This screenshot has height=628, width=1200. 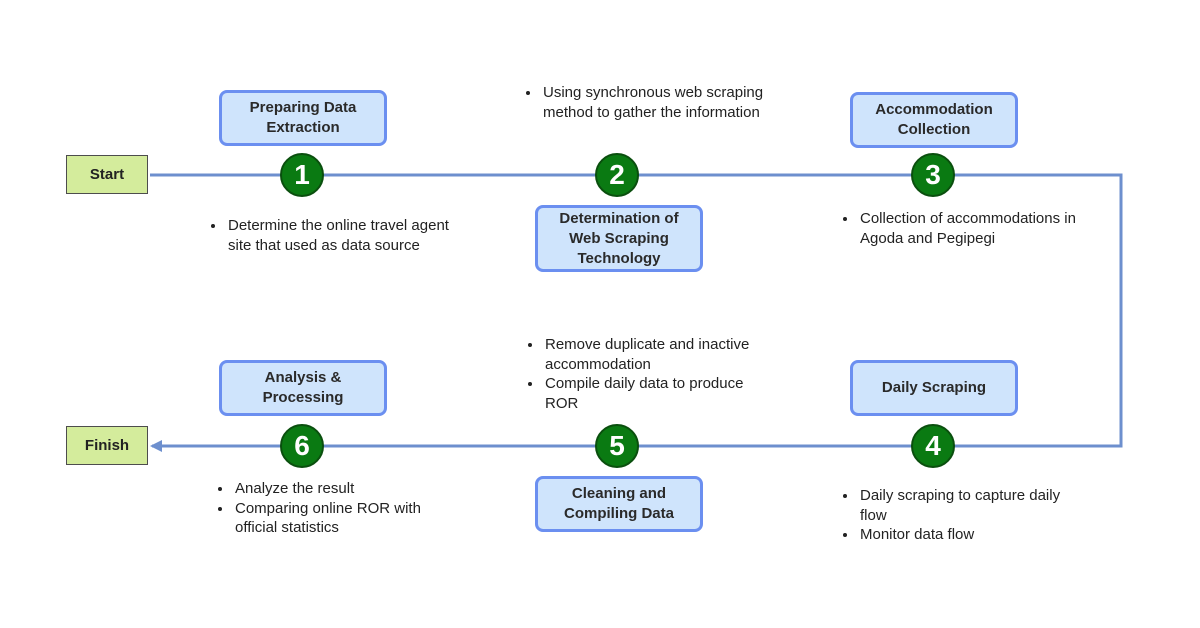 I want to click on step-5-box: Cleaning and Compiling Data, so click(x=619, y=504).